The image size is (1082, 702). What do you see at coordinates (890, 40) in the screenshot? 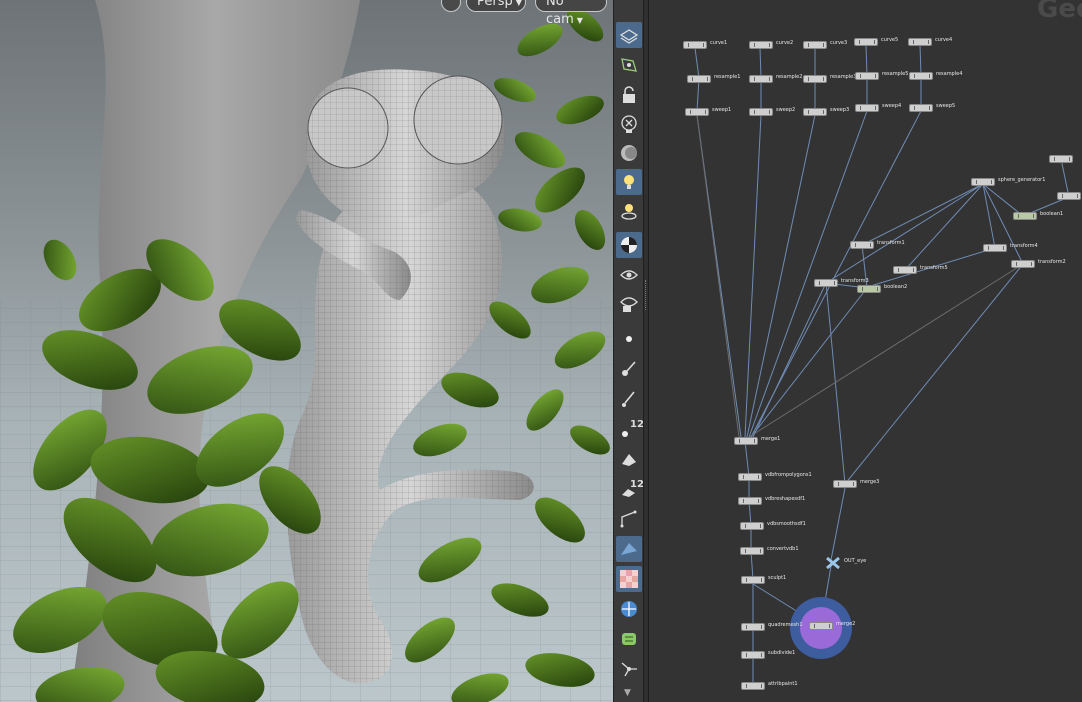
I see `node-label: curve5` at bounding box center [890, 40].